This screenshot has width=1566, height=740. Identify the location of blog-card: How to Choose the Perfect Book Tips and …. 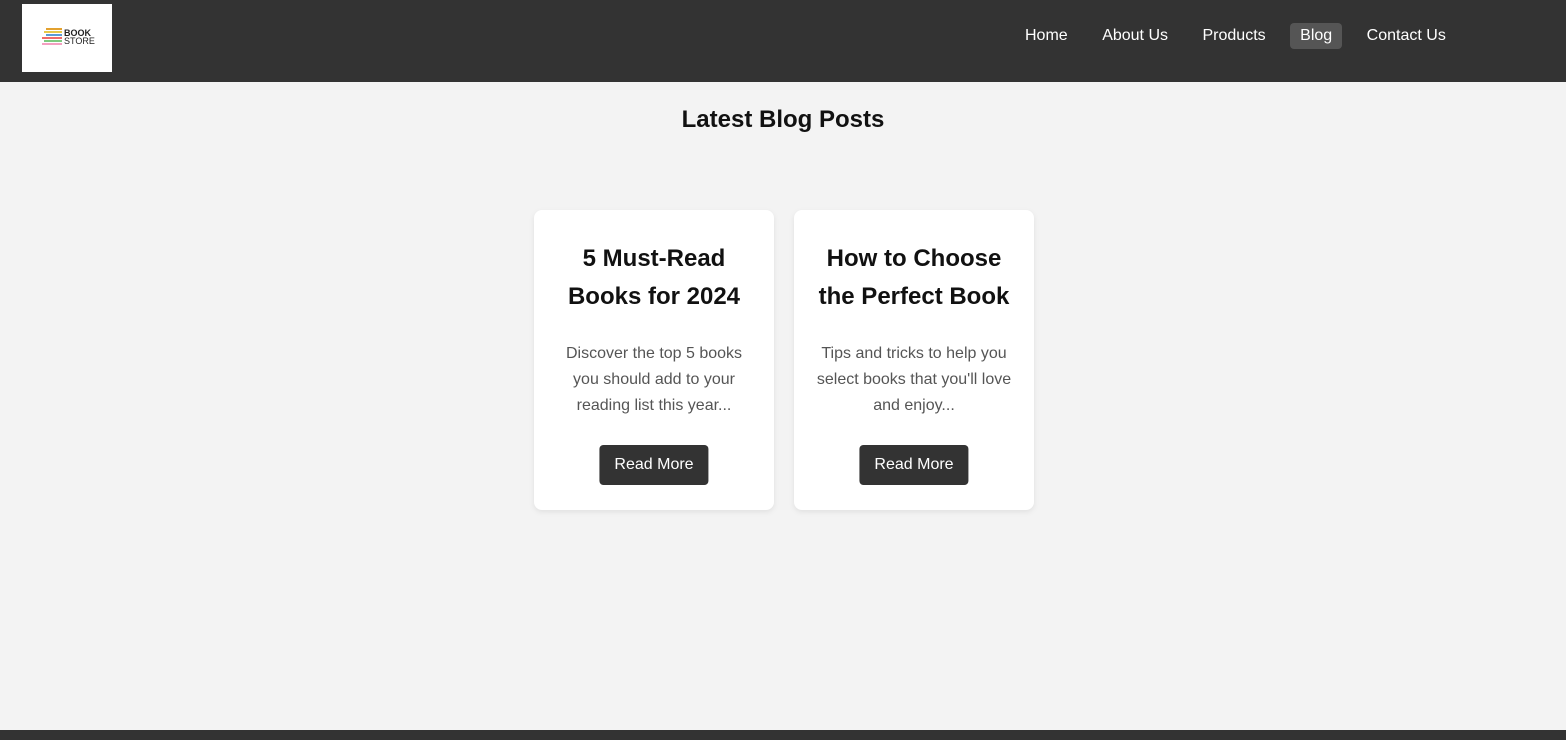
(914, 360).